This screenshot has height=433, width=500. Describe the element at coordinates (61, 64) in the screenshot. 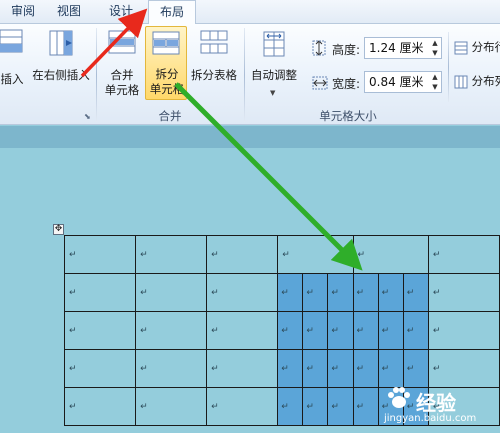

I see `insert-right-button: 在右侧插入` at that location.